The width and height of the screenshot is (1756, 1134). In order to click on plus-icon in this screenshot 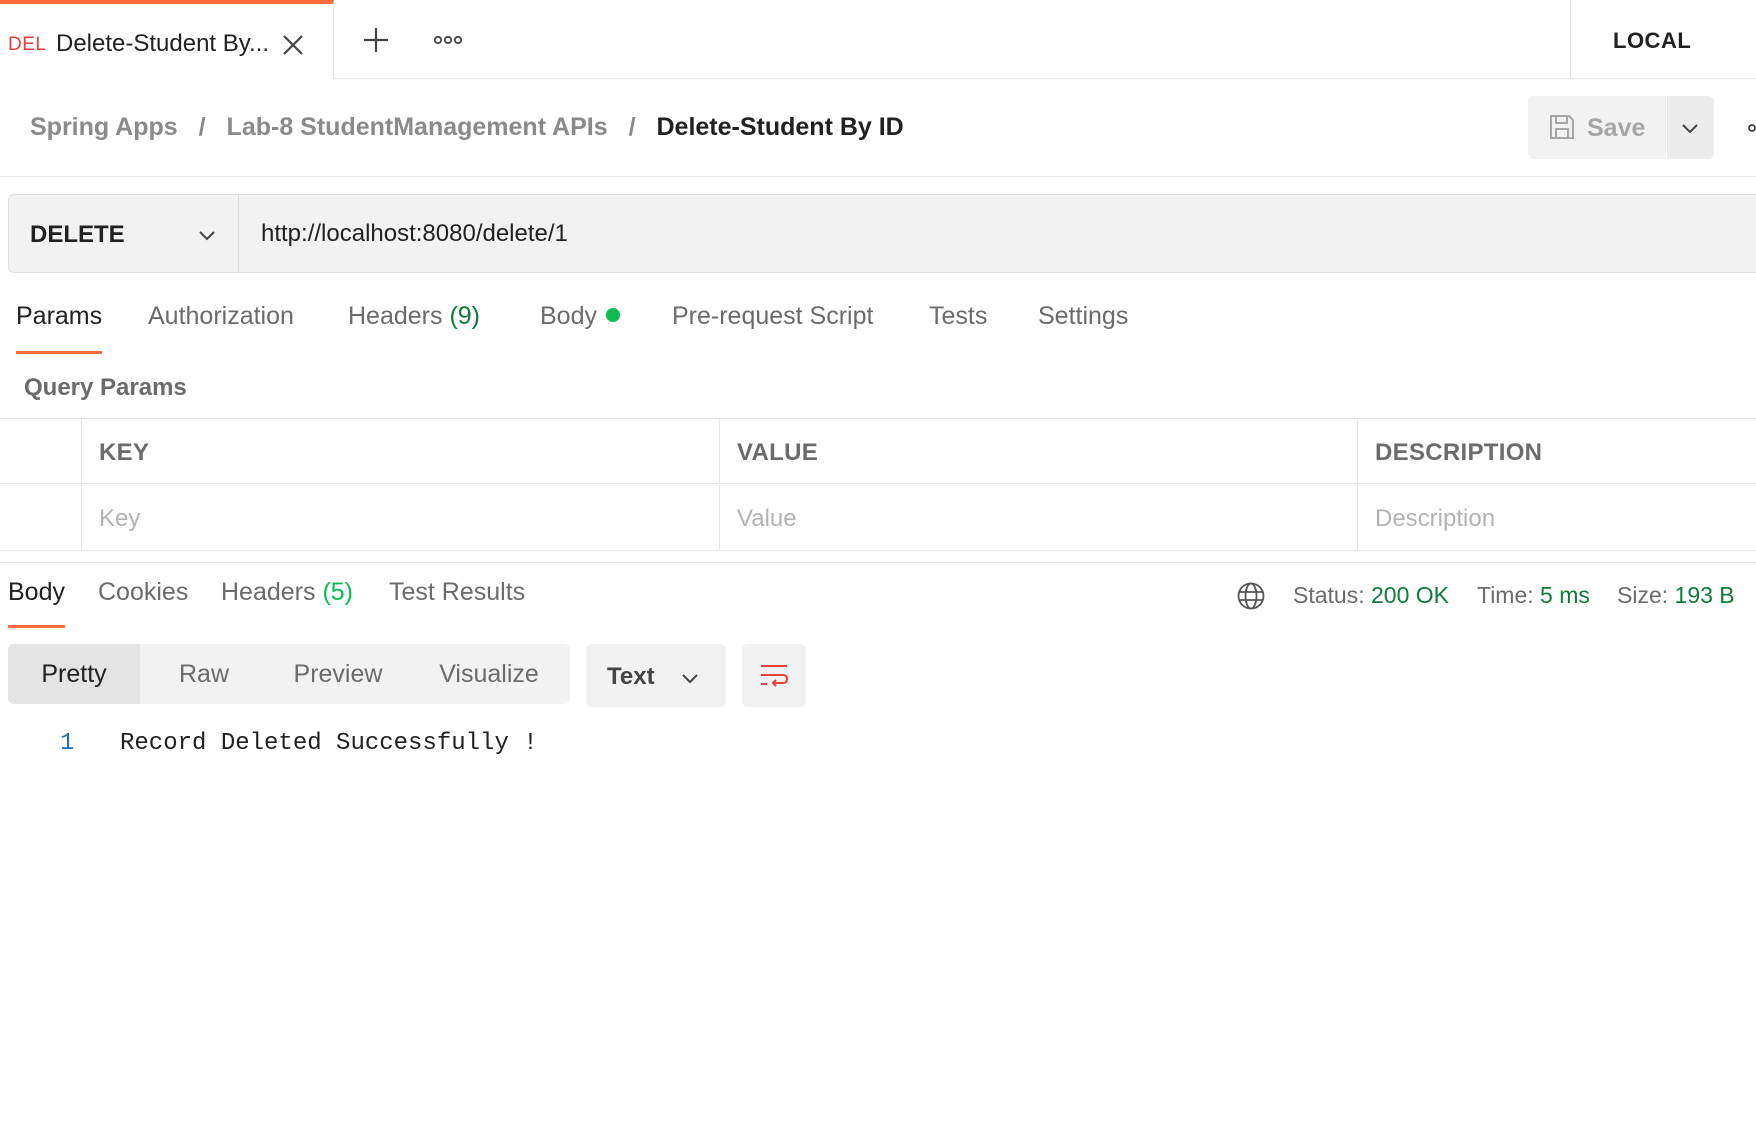, I will do `click(376, 40)`.